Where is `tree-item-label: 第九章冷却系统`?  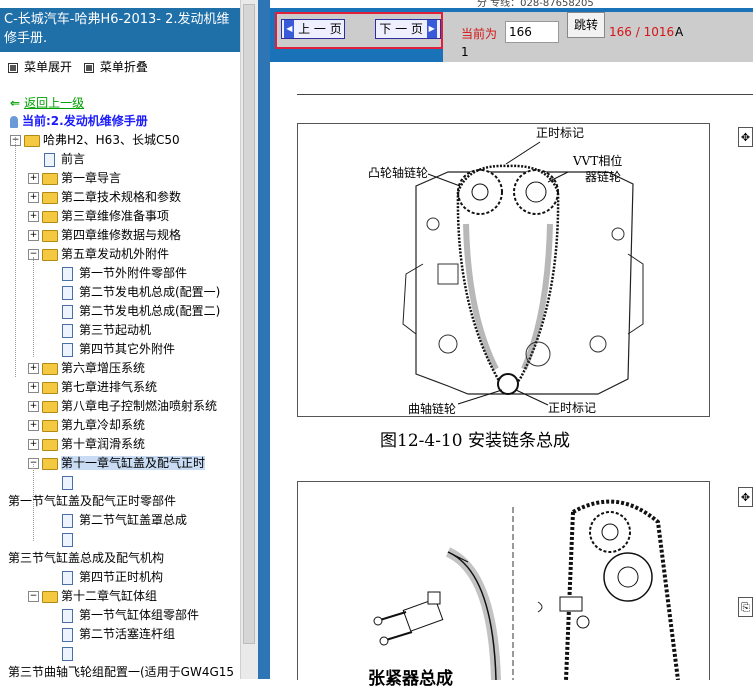
tree-item-label: 第九章冷却系统 is located at coordinates (103, 425).